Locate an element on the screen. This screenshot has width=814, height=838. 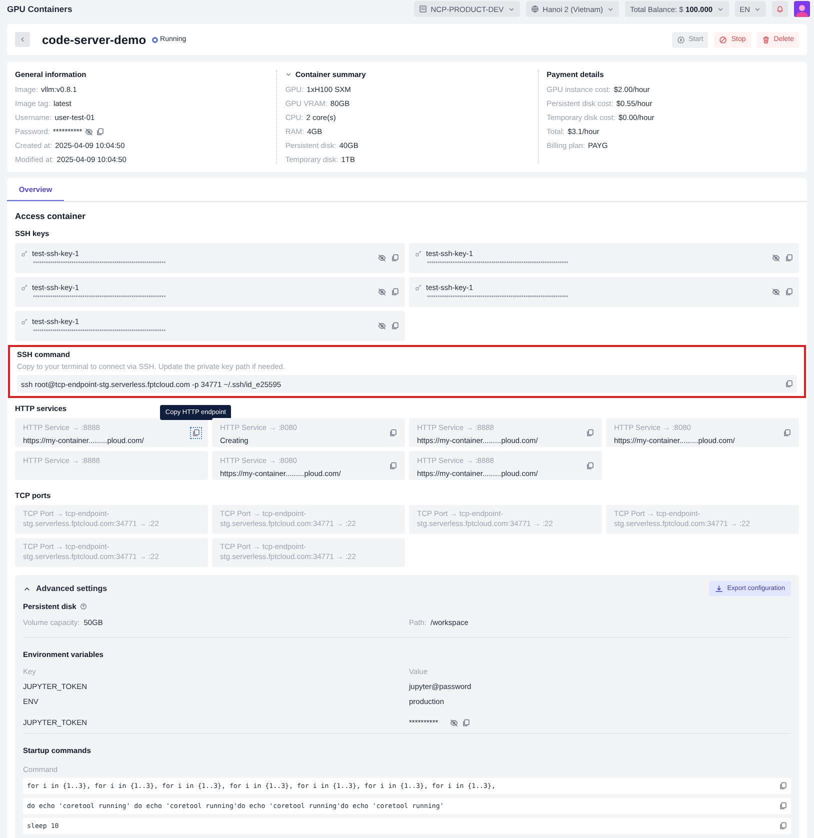
notification-button is located at coordinates (780, 9).